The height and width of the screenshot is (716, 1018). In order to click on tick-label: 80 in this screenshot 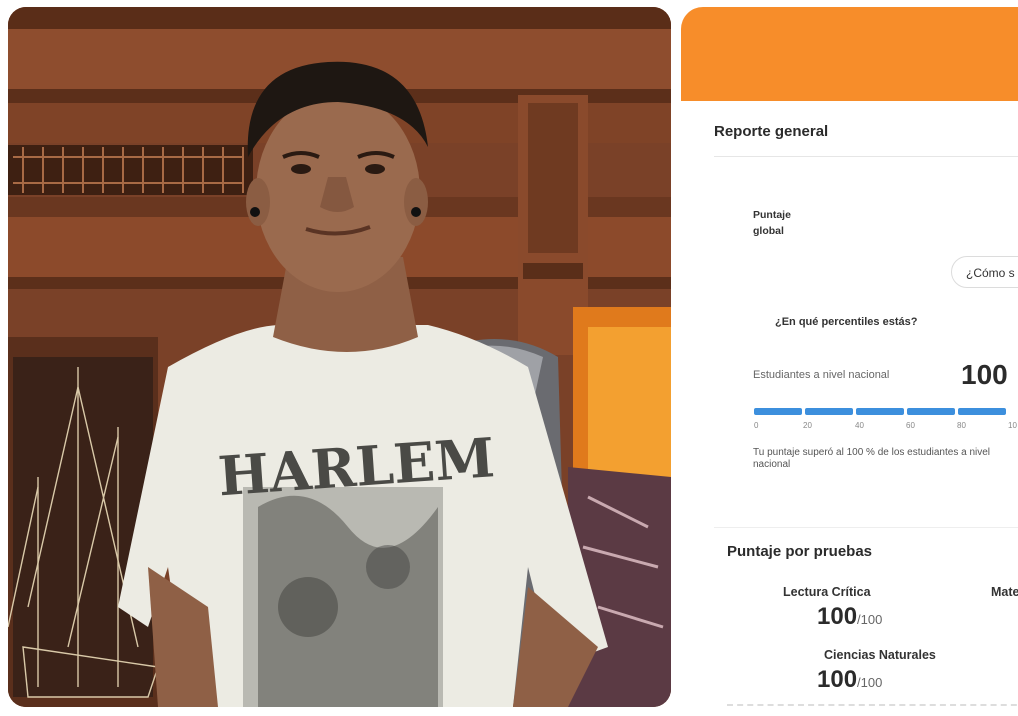, I will do `click(961, 425)`.